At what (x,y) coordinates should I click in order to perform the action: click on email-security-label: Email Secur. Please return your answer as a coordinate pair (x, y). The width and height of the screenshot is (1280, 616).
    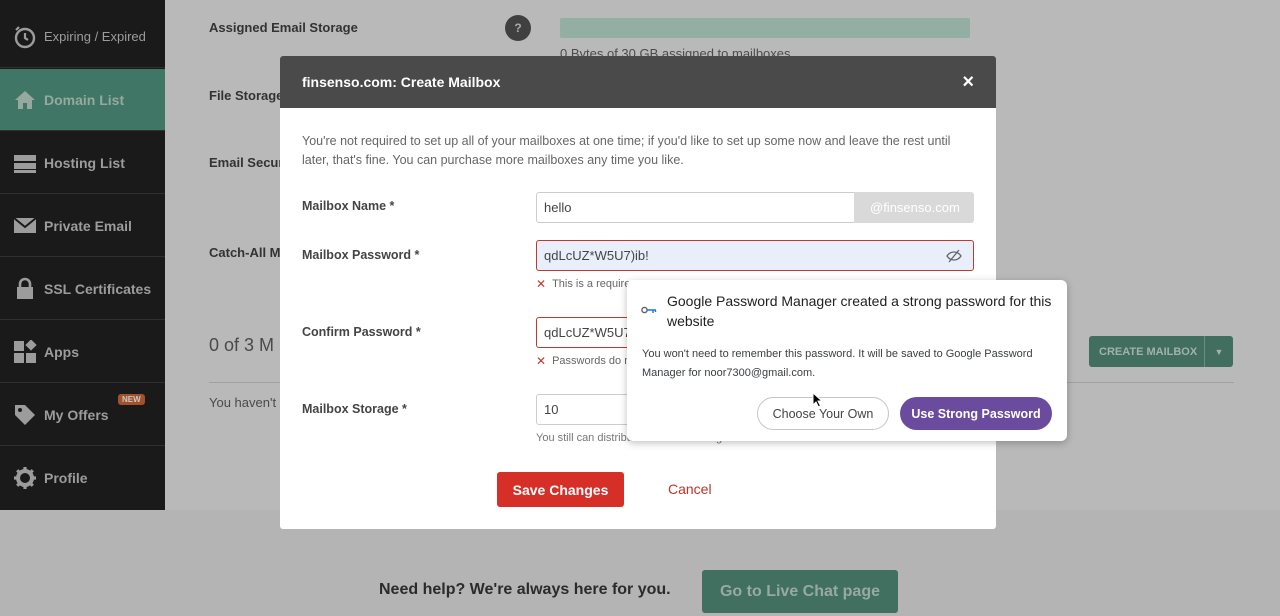
    Looking at the image, I should click on (246, 162).